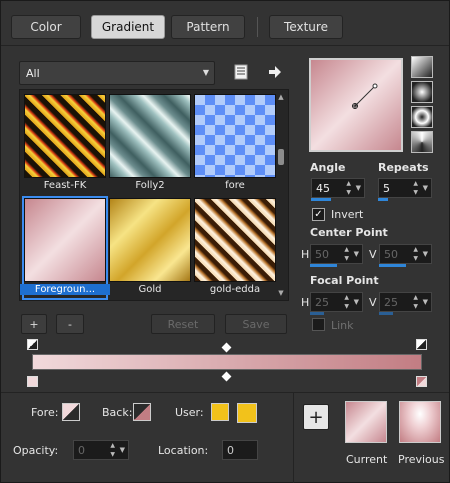 The width and height of the screenshot is (450, 483). I want to click on link-checkbox, so click(318, 324).